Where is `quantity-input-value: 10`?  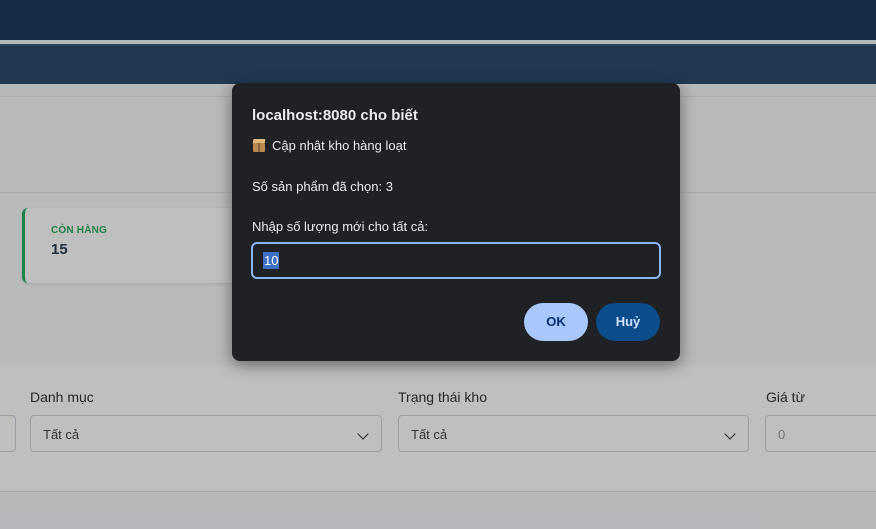 quantity-input-value: 10 is located at coordinates (271, 260).